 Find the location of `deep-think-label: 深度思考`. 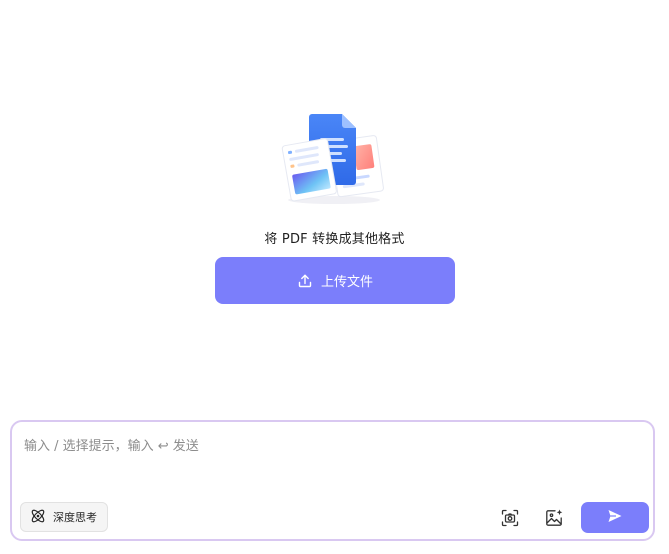

deep-think-label: 深度思考 is located at coordinates (75, 517).